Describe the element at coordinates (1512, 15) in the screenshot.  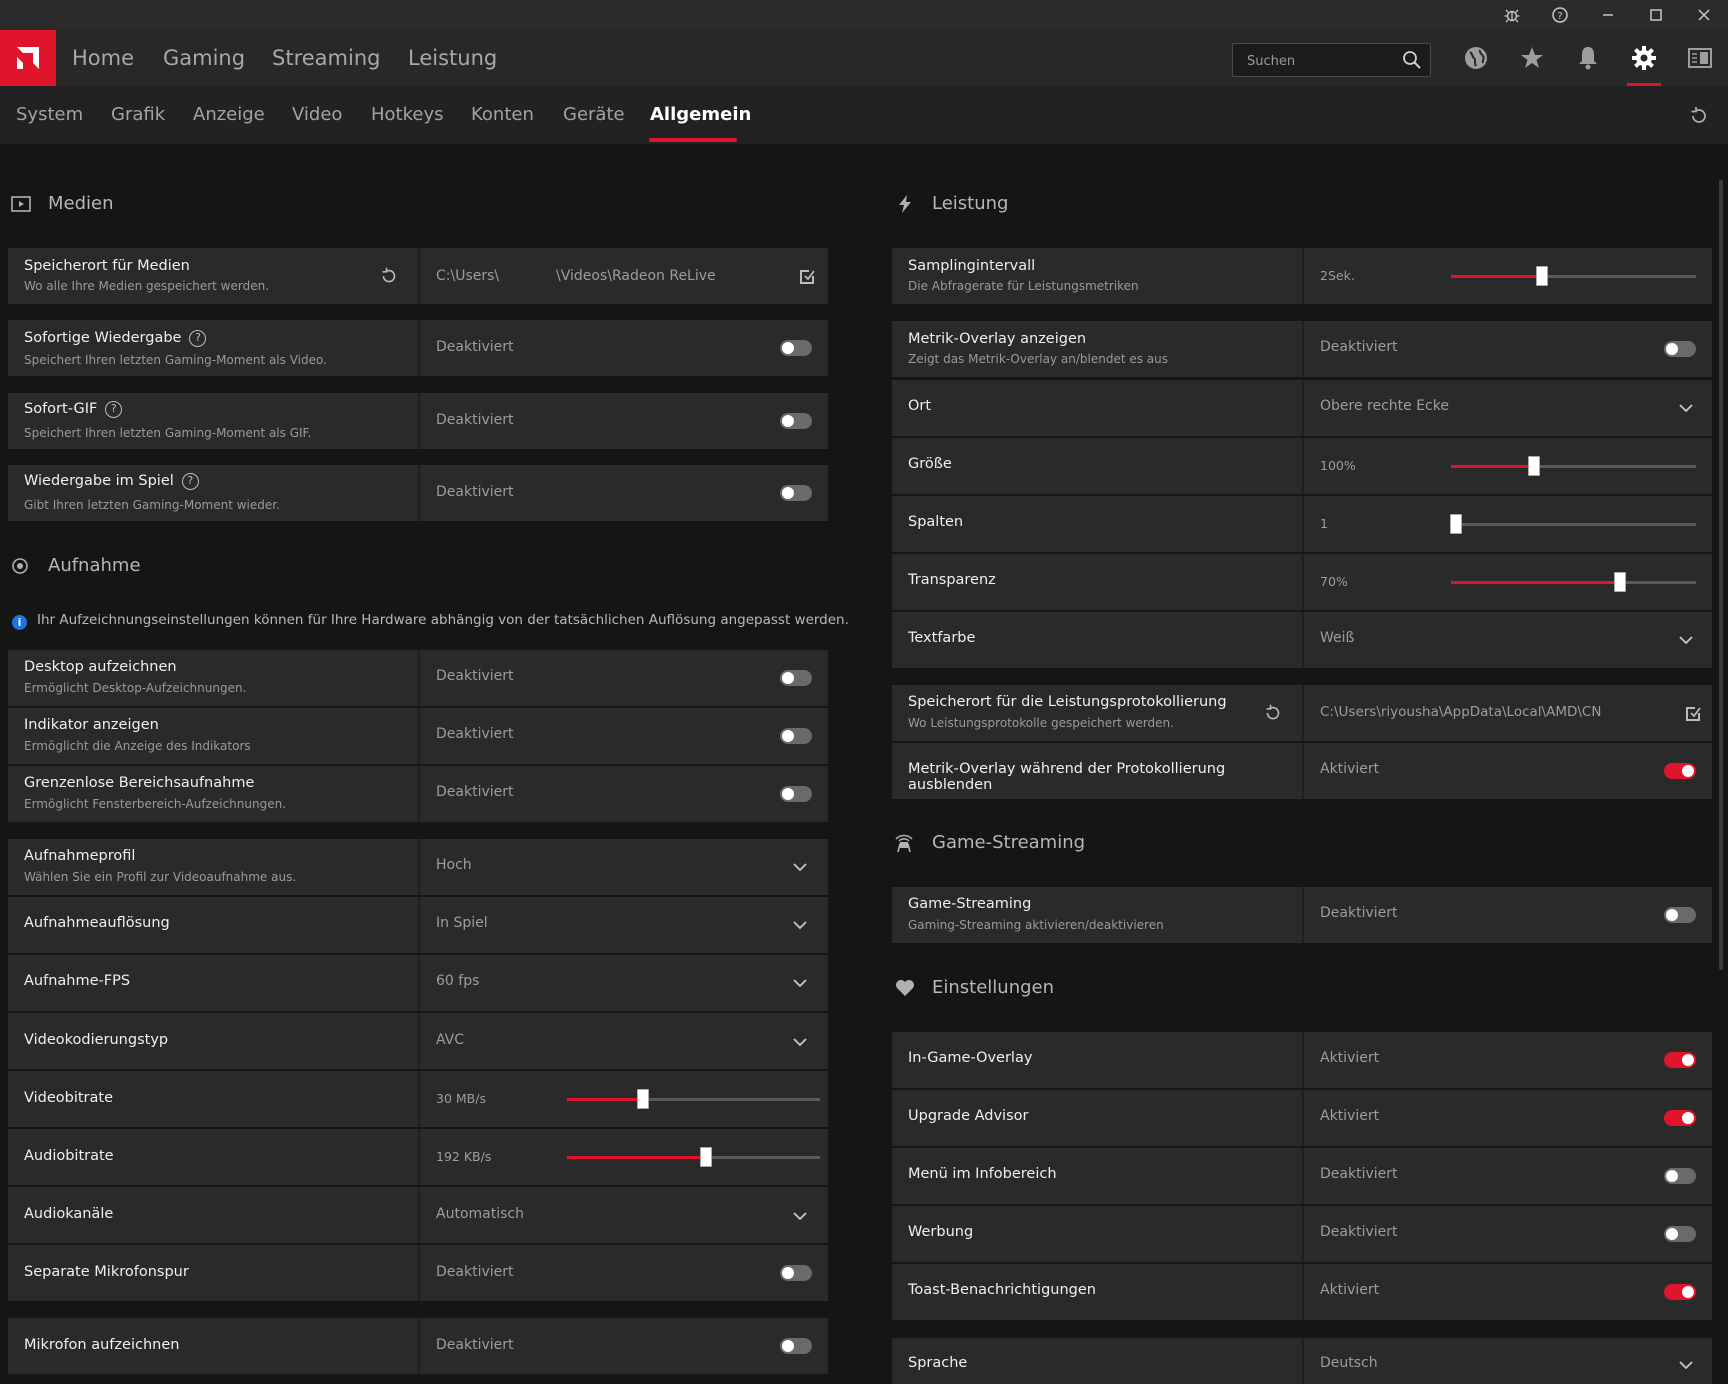
I see `bug-report-icon` at that location.